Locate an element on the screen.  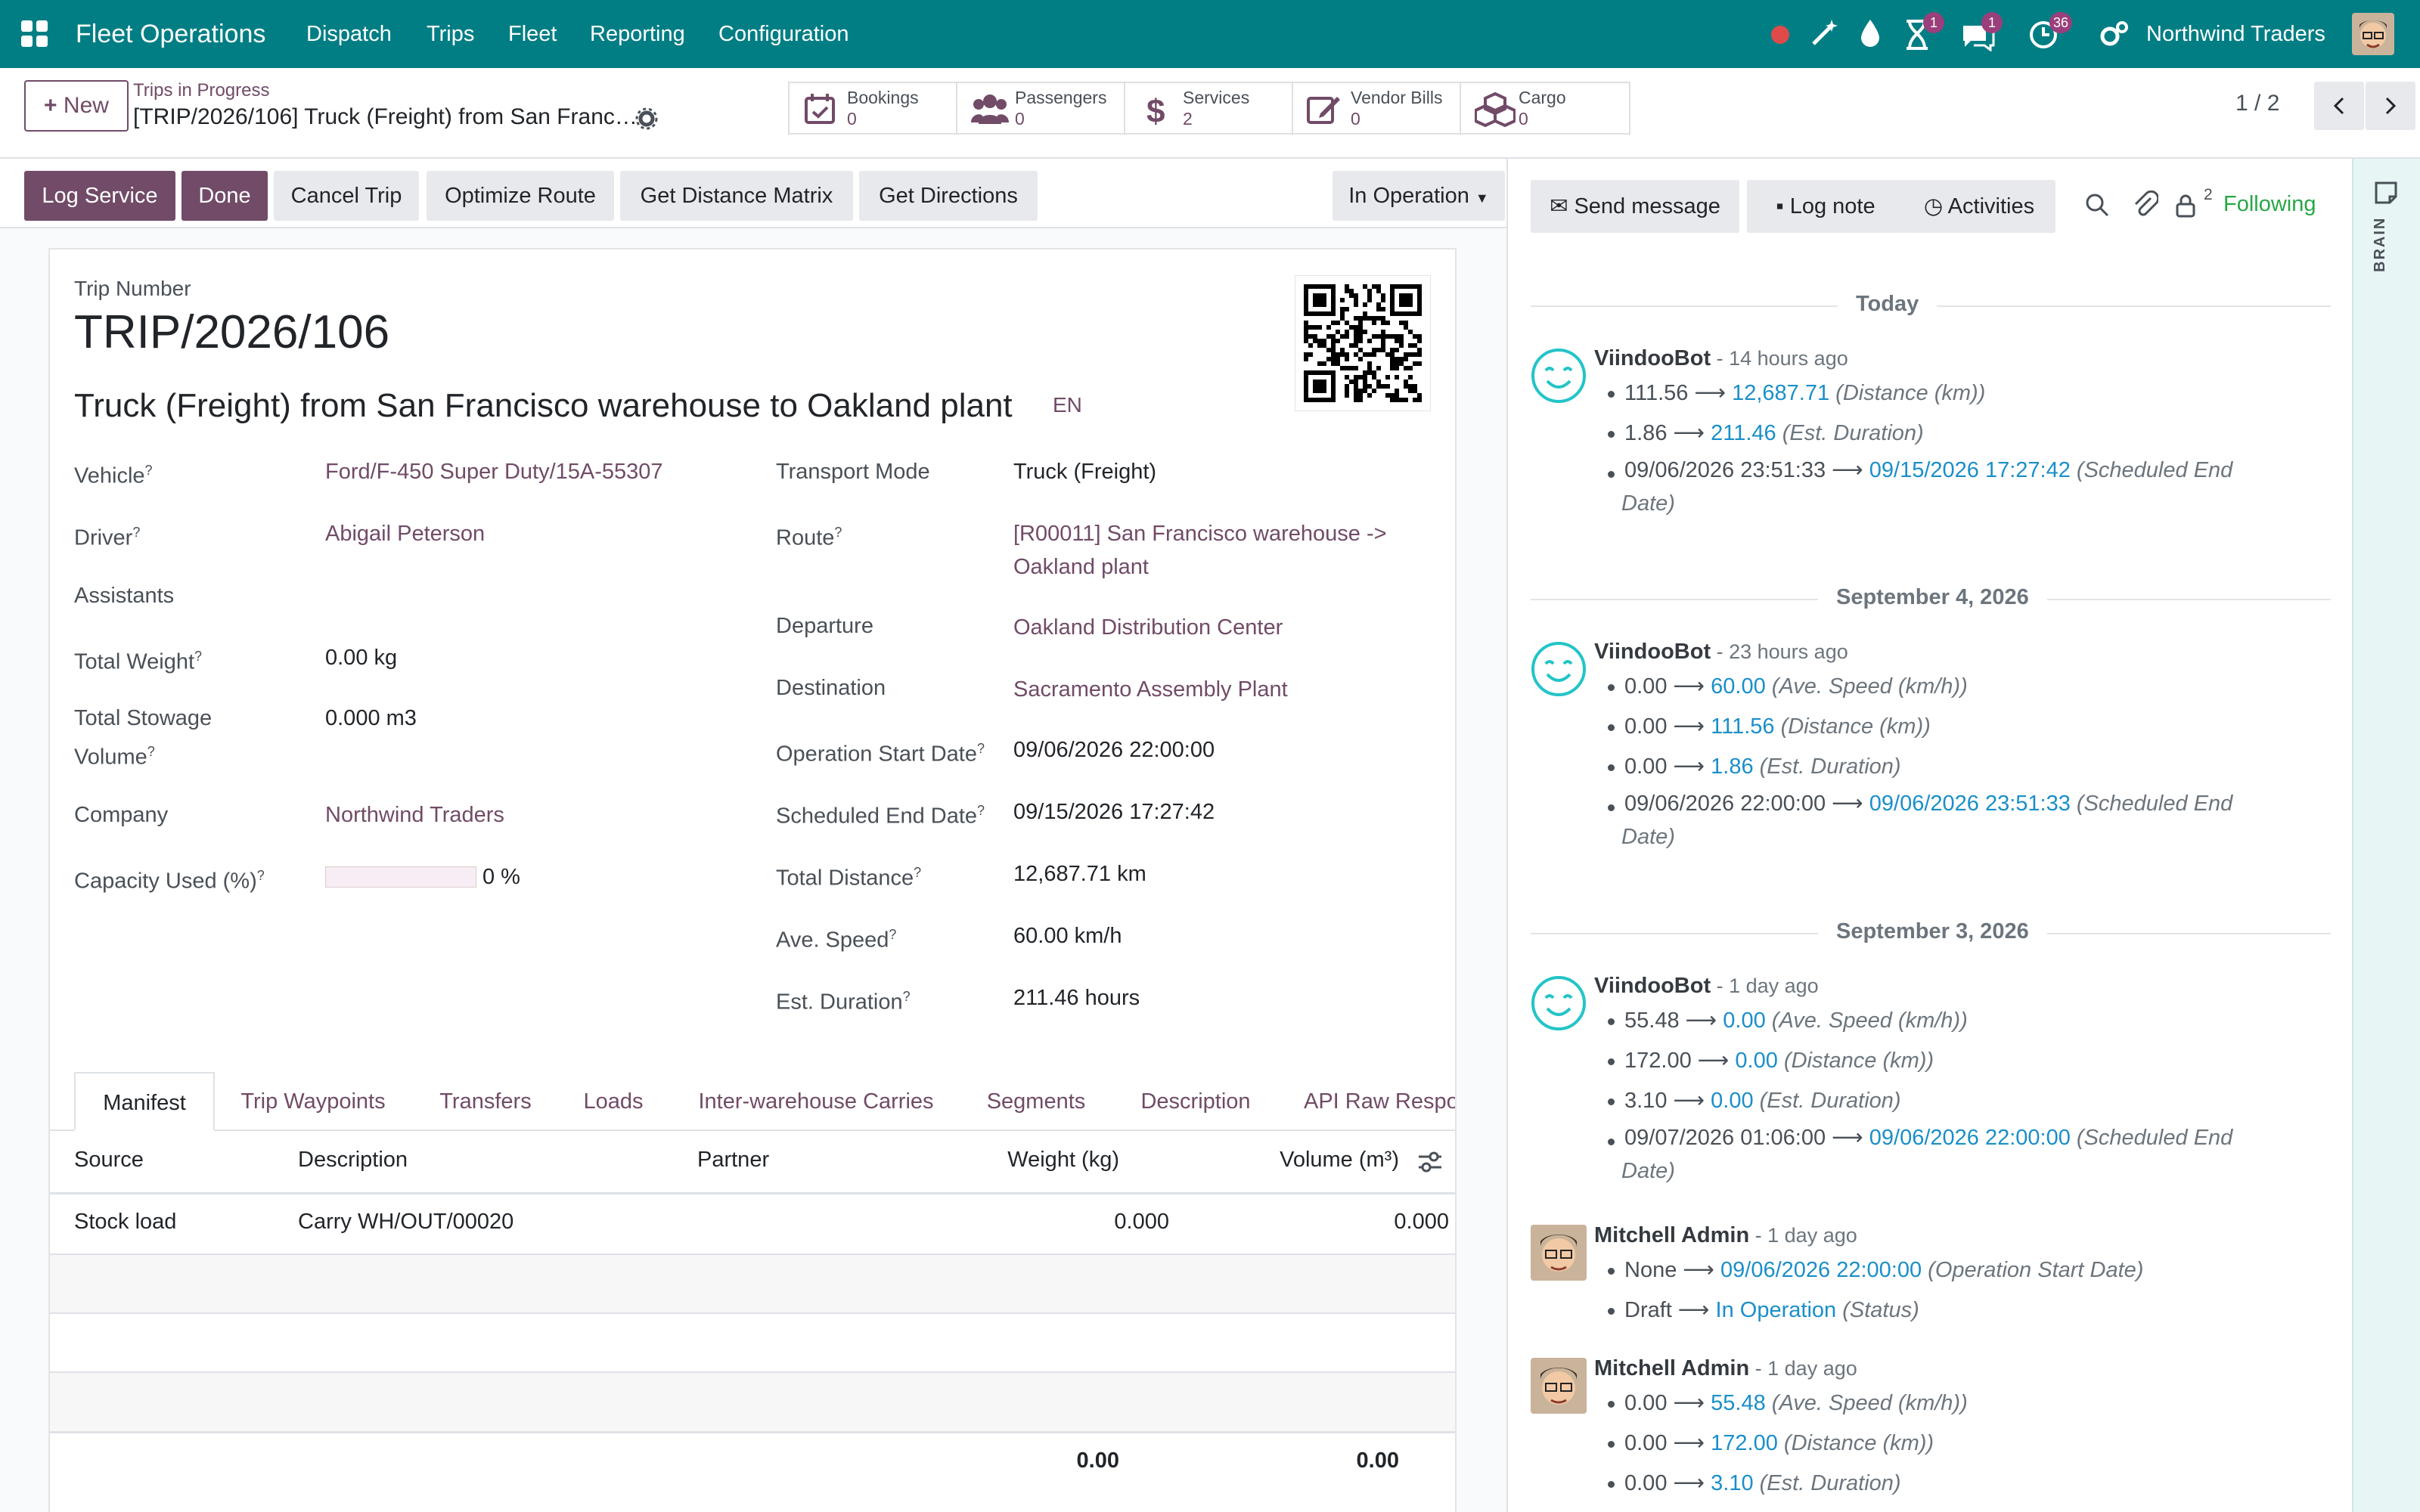
get-distance-matrix-button: Get Distance Matrix is located at coordinates (736, 196).